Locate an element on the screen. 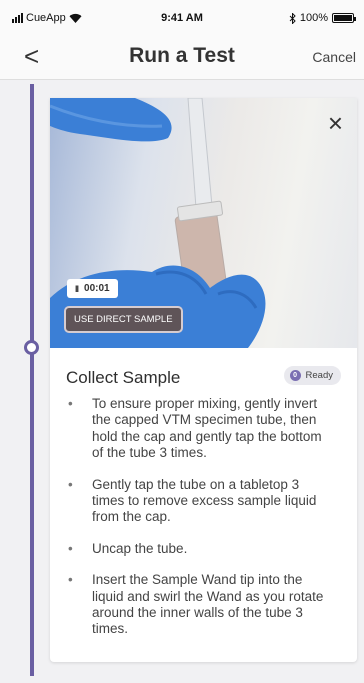 Image resolution: width=364 pixels, height=683 pixels. pause-icon: II is located at coordinates (77, 289).